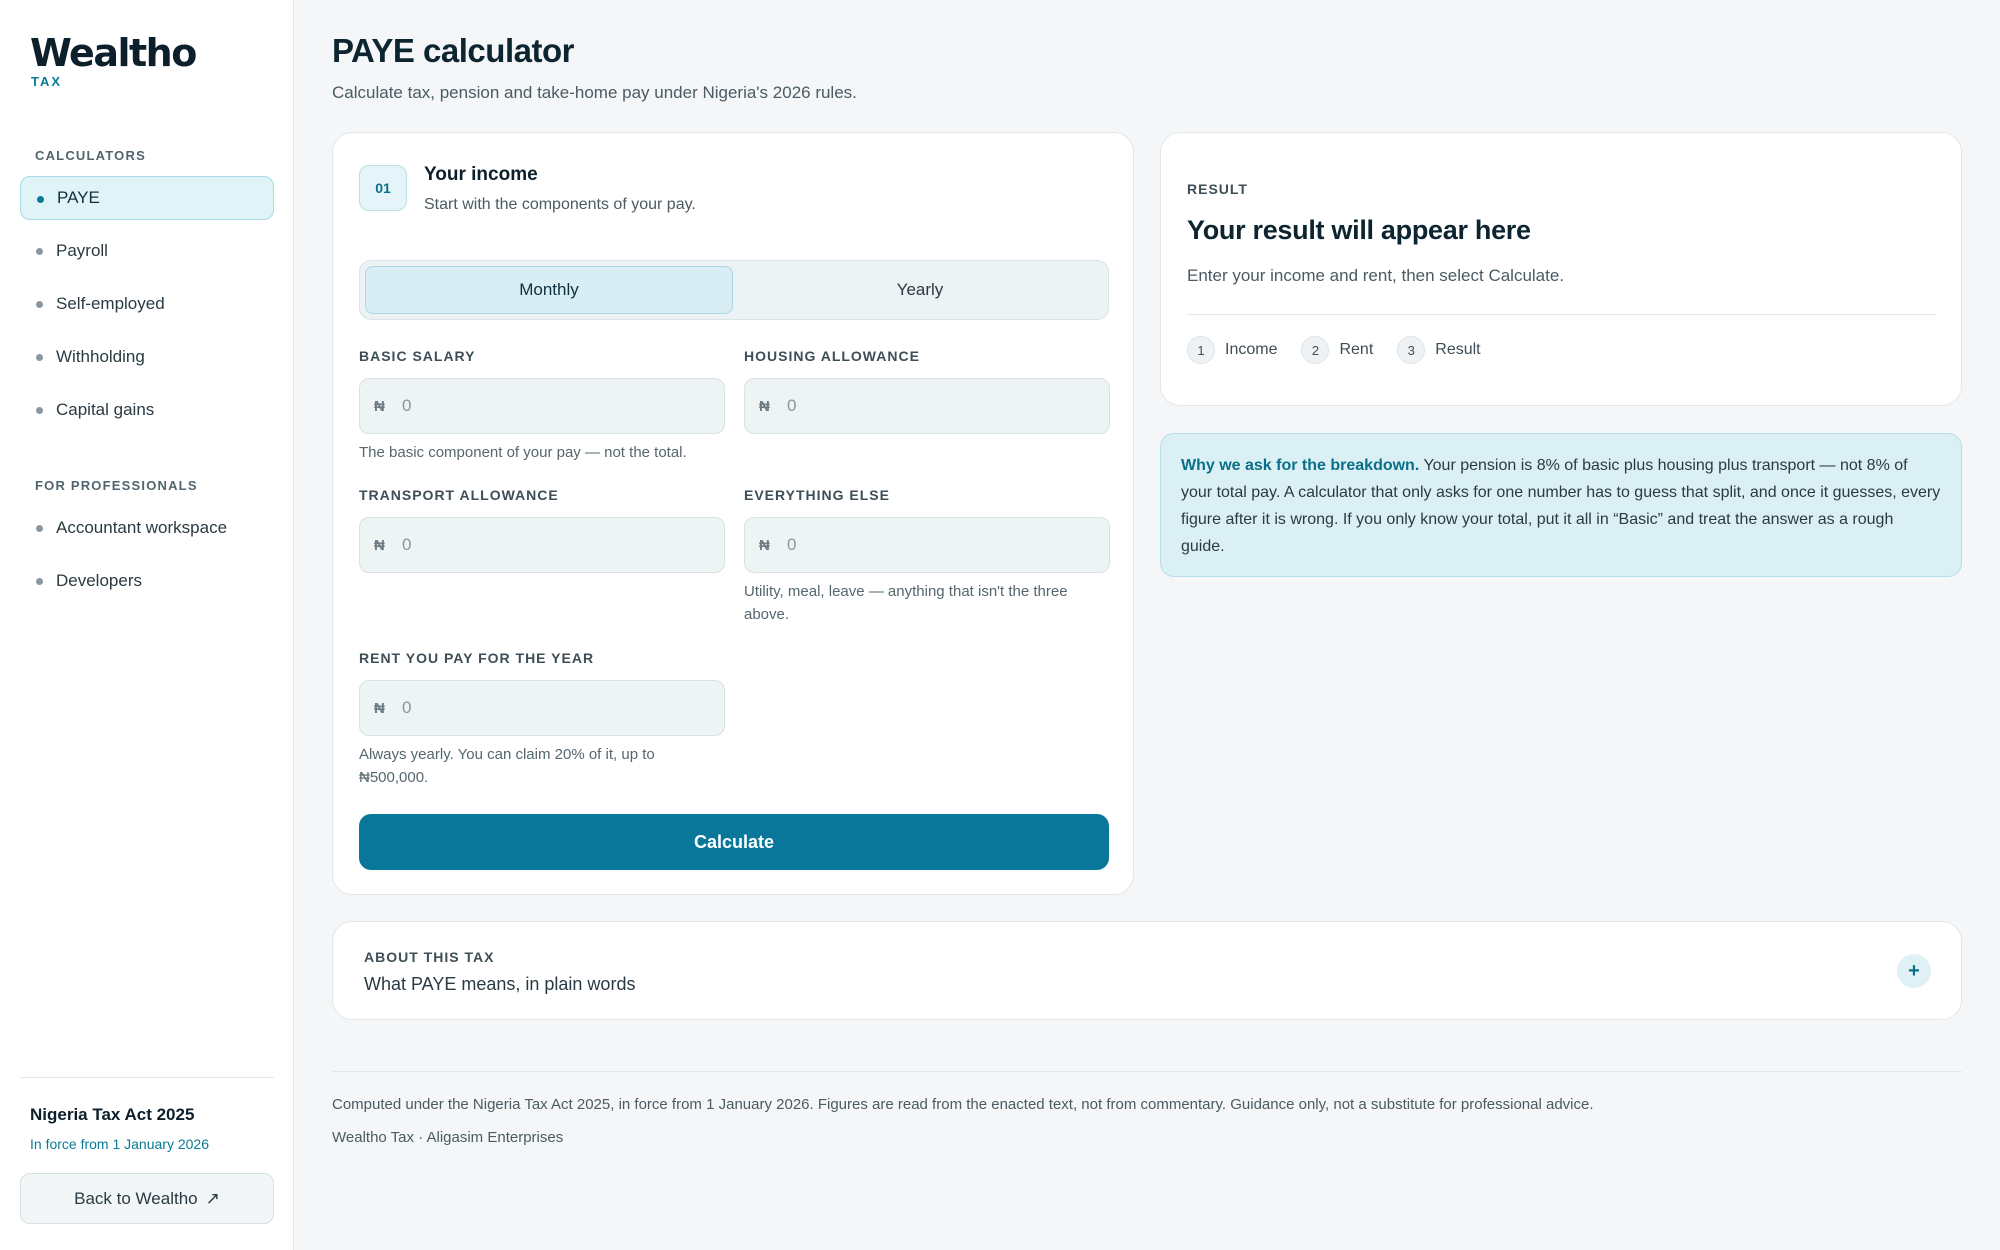 The image size is (2000, 1250). I want to click on transport-allowance-field: ₦, so click(542, 545).